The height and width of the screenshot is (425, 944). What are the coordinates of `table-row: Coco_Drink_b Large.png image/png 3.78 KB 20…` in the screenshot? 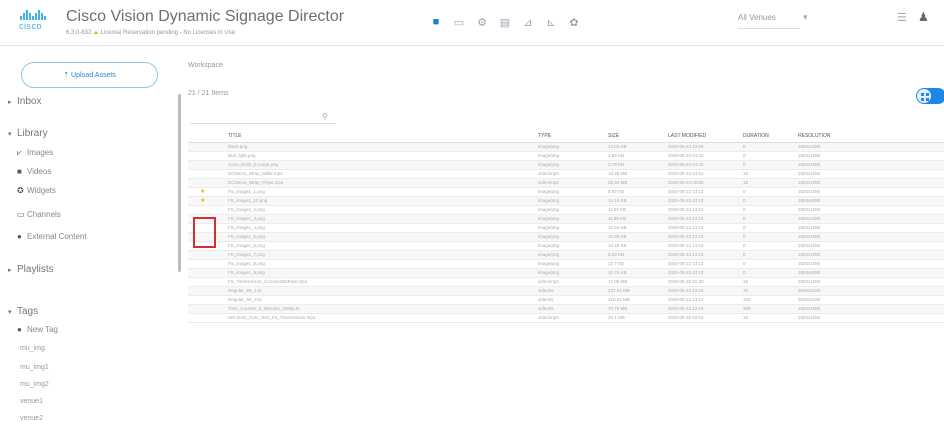 It's located at (566, 165).